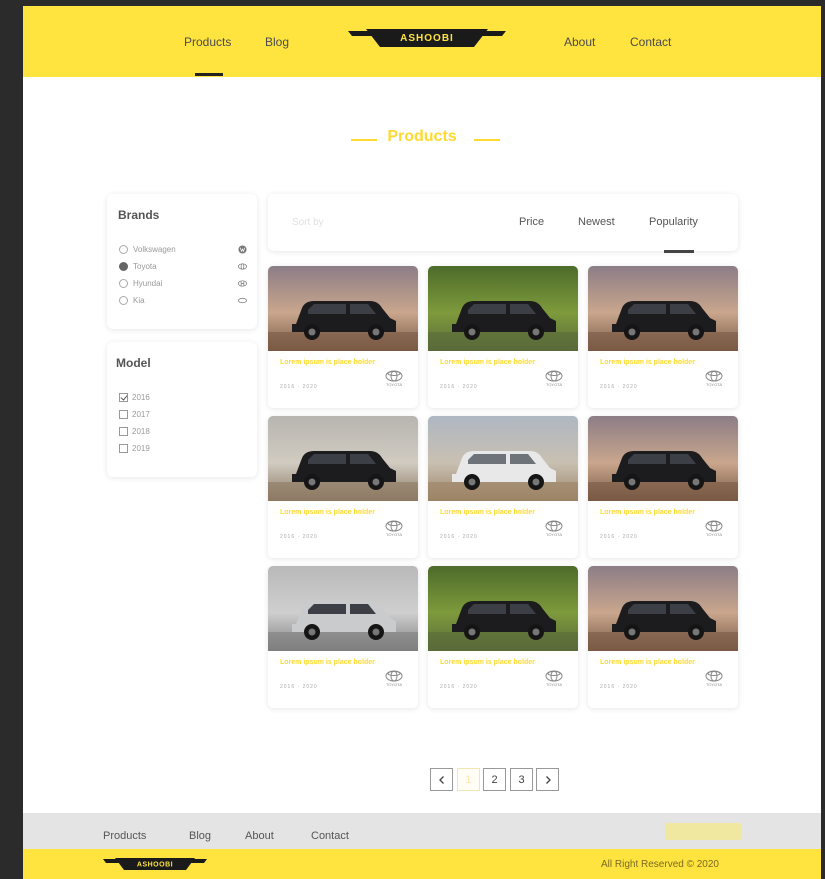 The image size is (825, 879). What do you see at coordinates (123, 266) in the screenshot?
I see `radio-button-selected` at bounding box center [123, 266].